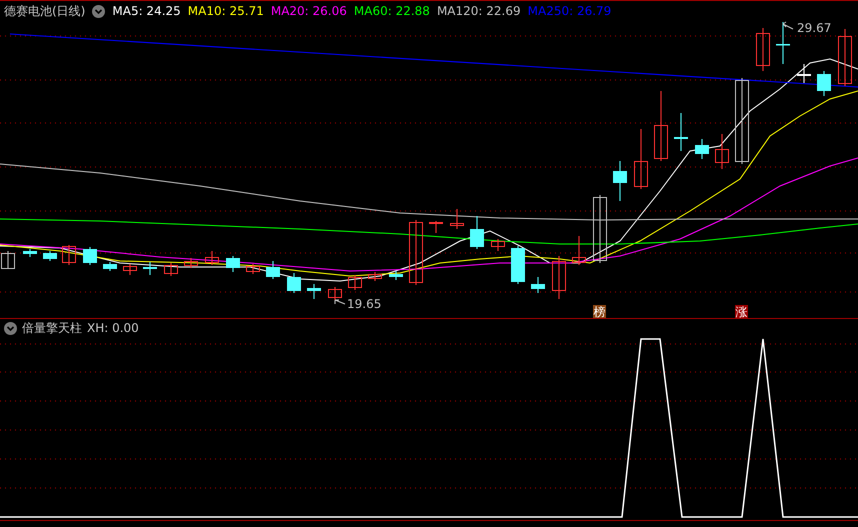  What do you see at coordinates (113, 328) in the screenshot?
I see `indicator-reading: XH: 0.00` at bounding box center [113, 328].